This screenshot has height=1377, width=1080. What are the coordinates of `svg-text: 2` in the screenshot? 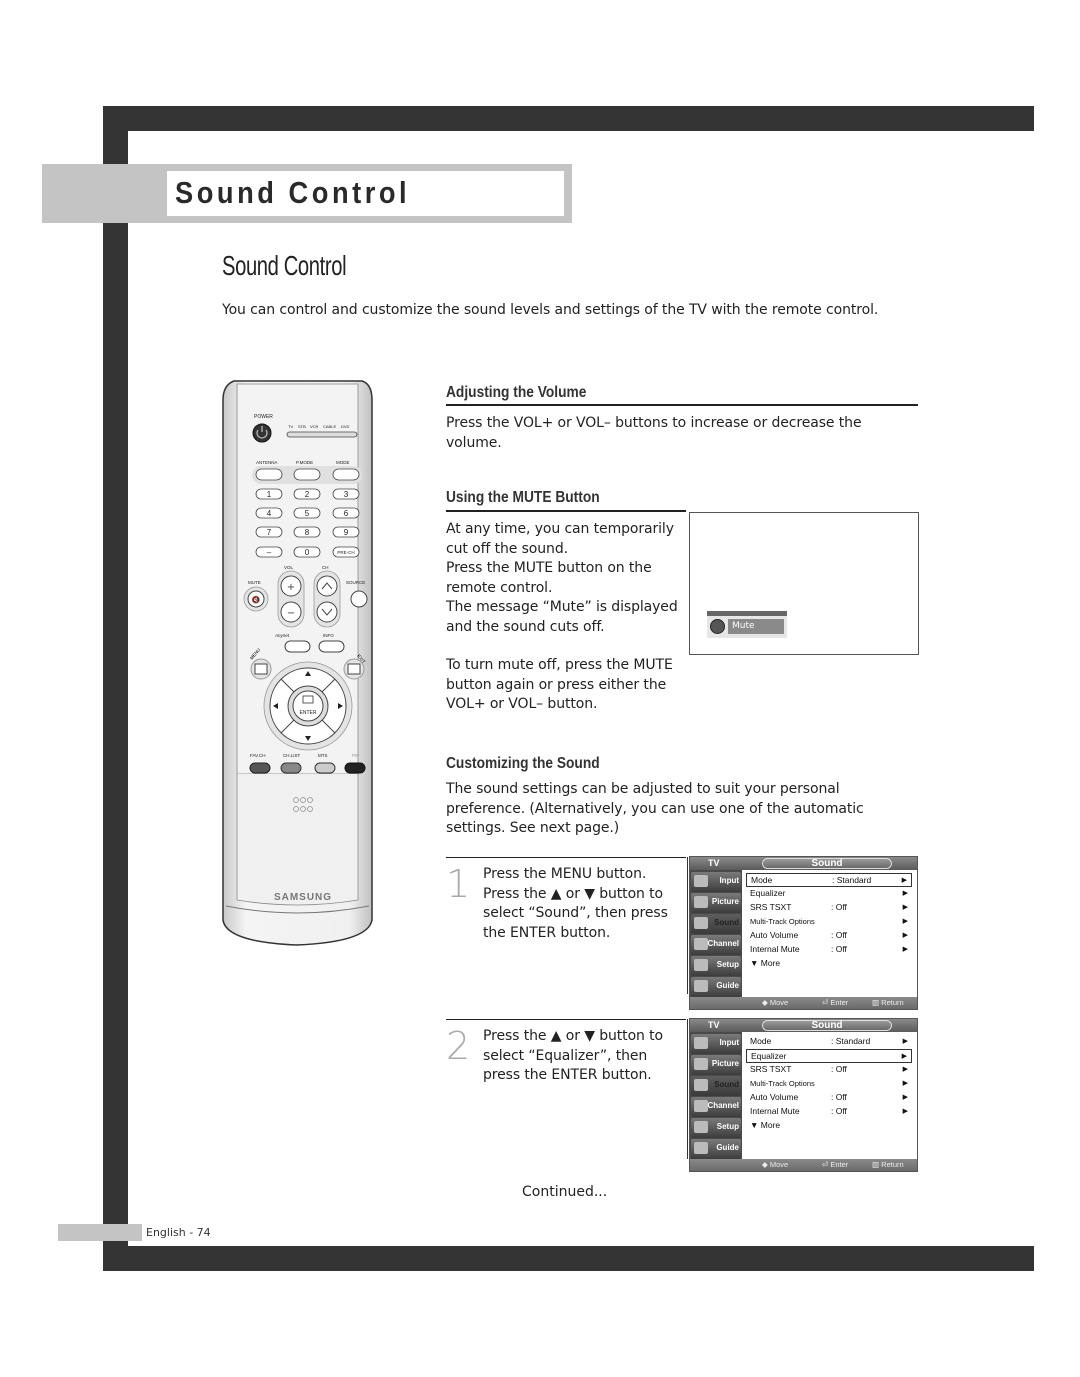 It's located at (307, 494).